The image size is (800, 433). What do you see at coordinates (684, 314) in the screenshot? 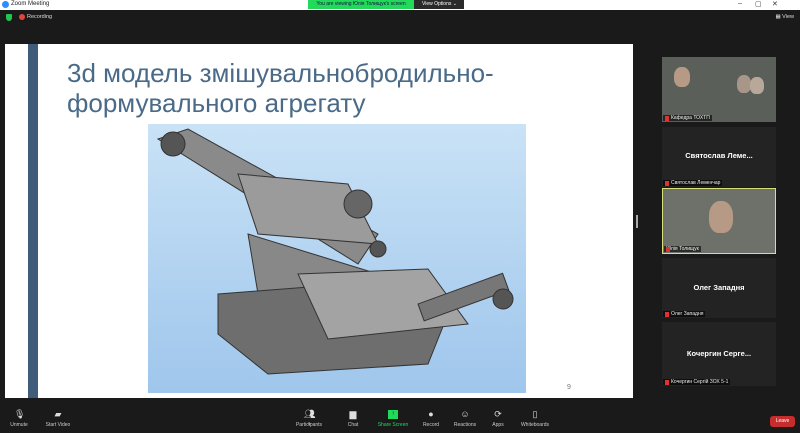
I see `participant-name-label: Олег Западня` at bounding box center [684, 314].